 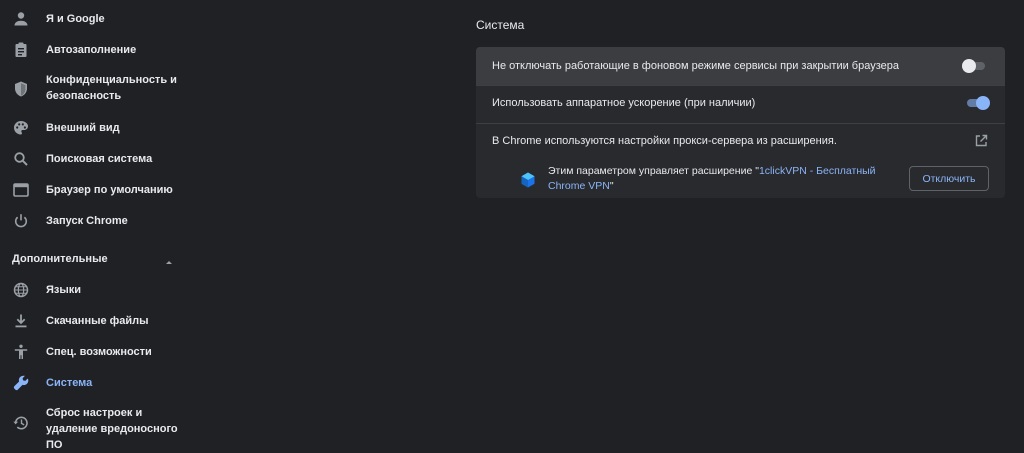 What do you see at coordinates (100, 383) in the screenshot?
I see `sidebar-item-system: Система` at bounding box center [100, 383].